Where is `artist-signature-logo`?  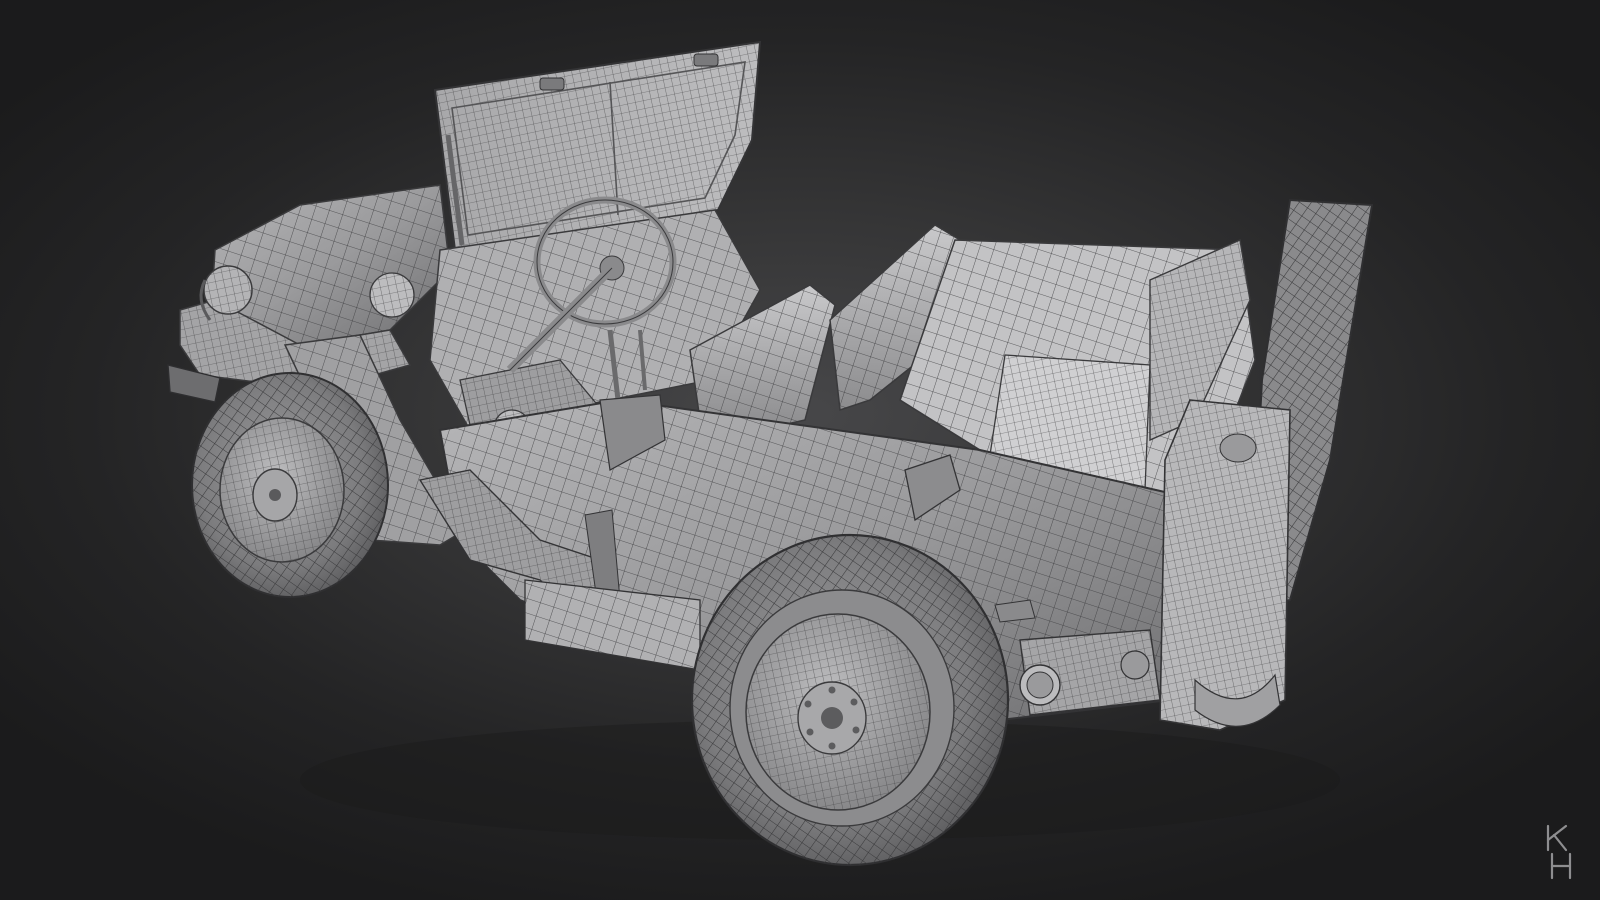
artist-signature-logo is located at coordinates (1559, 852).